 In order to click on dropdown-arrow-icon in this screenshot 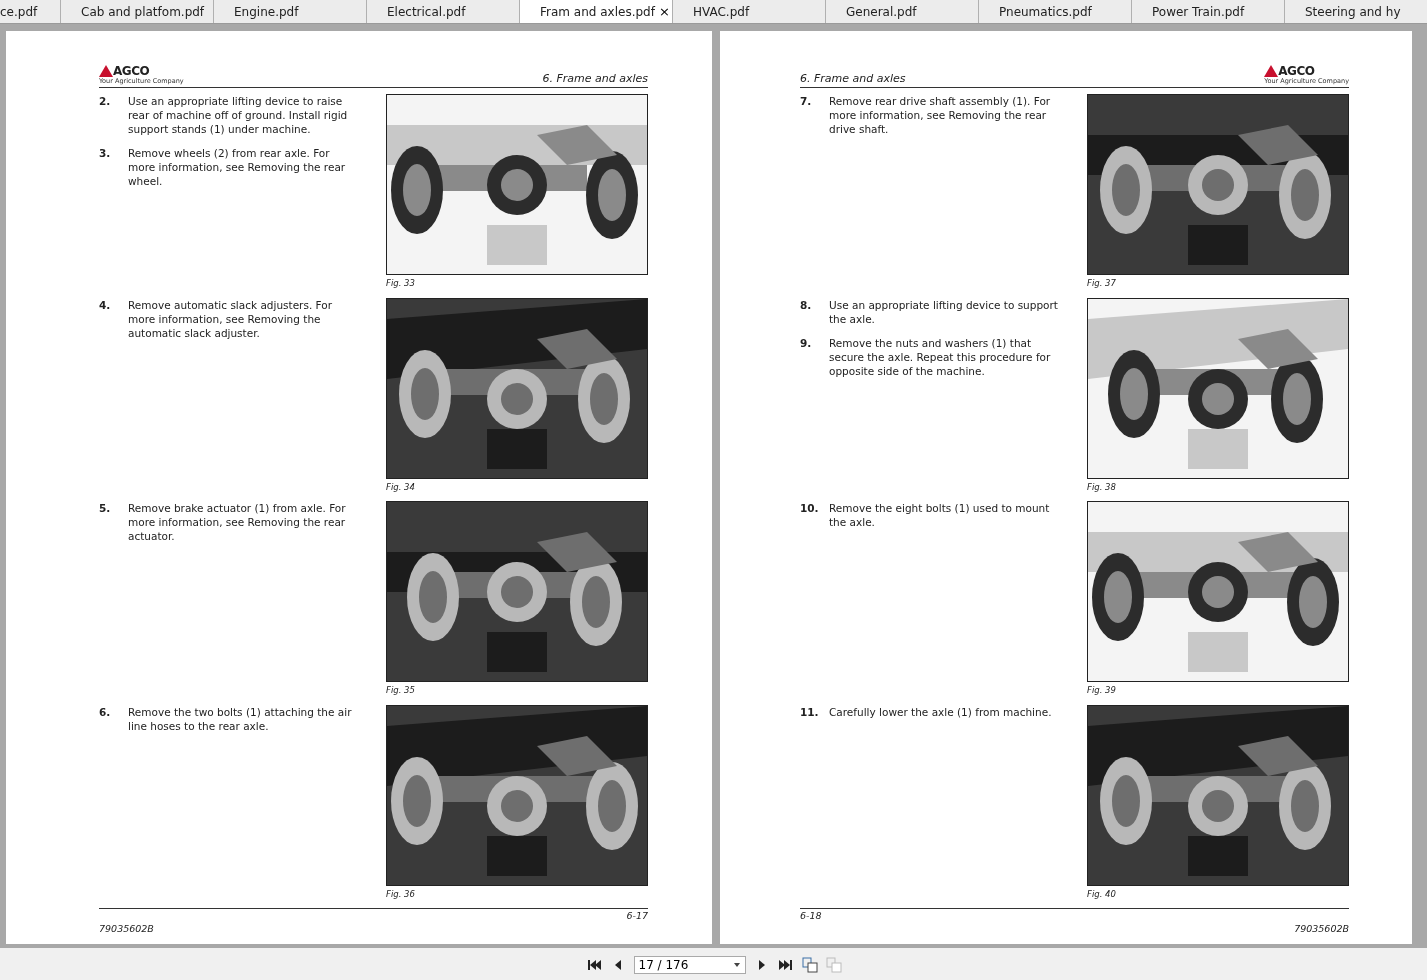, I will do `click(736, 965)`.